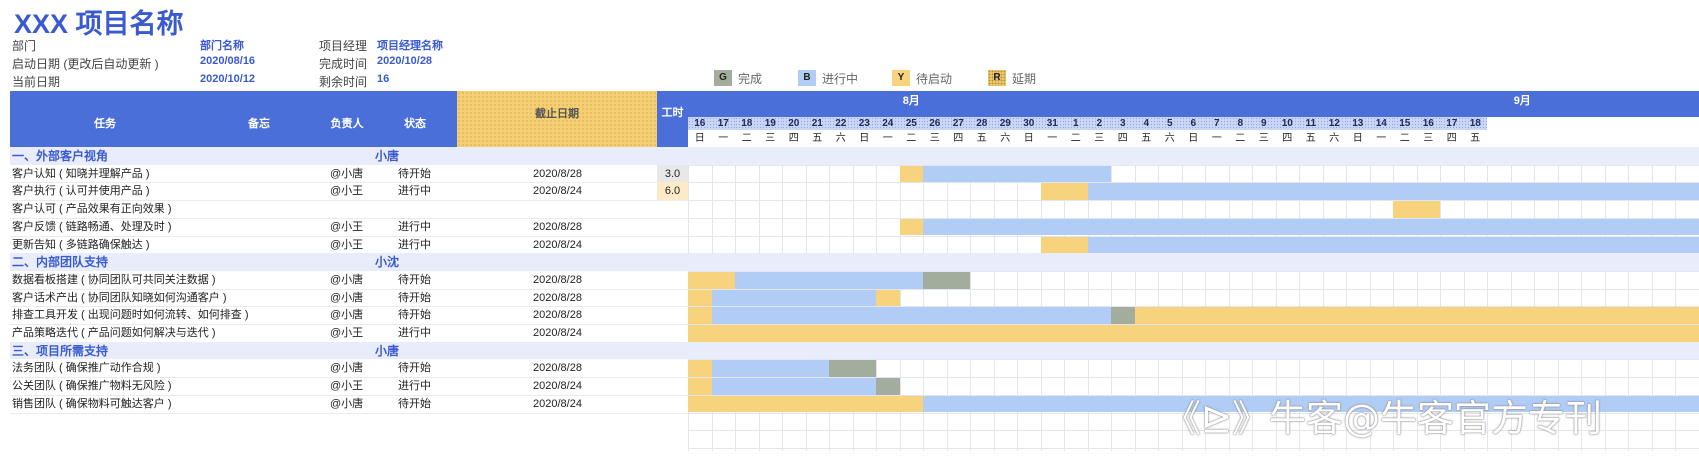  Describe the element at coordinates (1178, 104) in the screenshot. I see `timeline-header` at that location.